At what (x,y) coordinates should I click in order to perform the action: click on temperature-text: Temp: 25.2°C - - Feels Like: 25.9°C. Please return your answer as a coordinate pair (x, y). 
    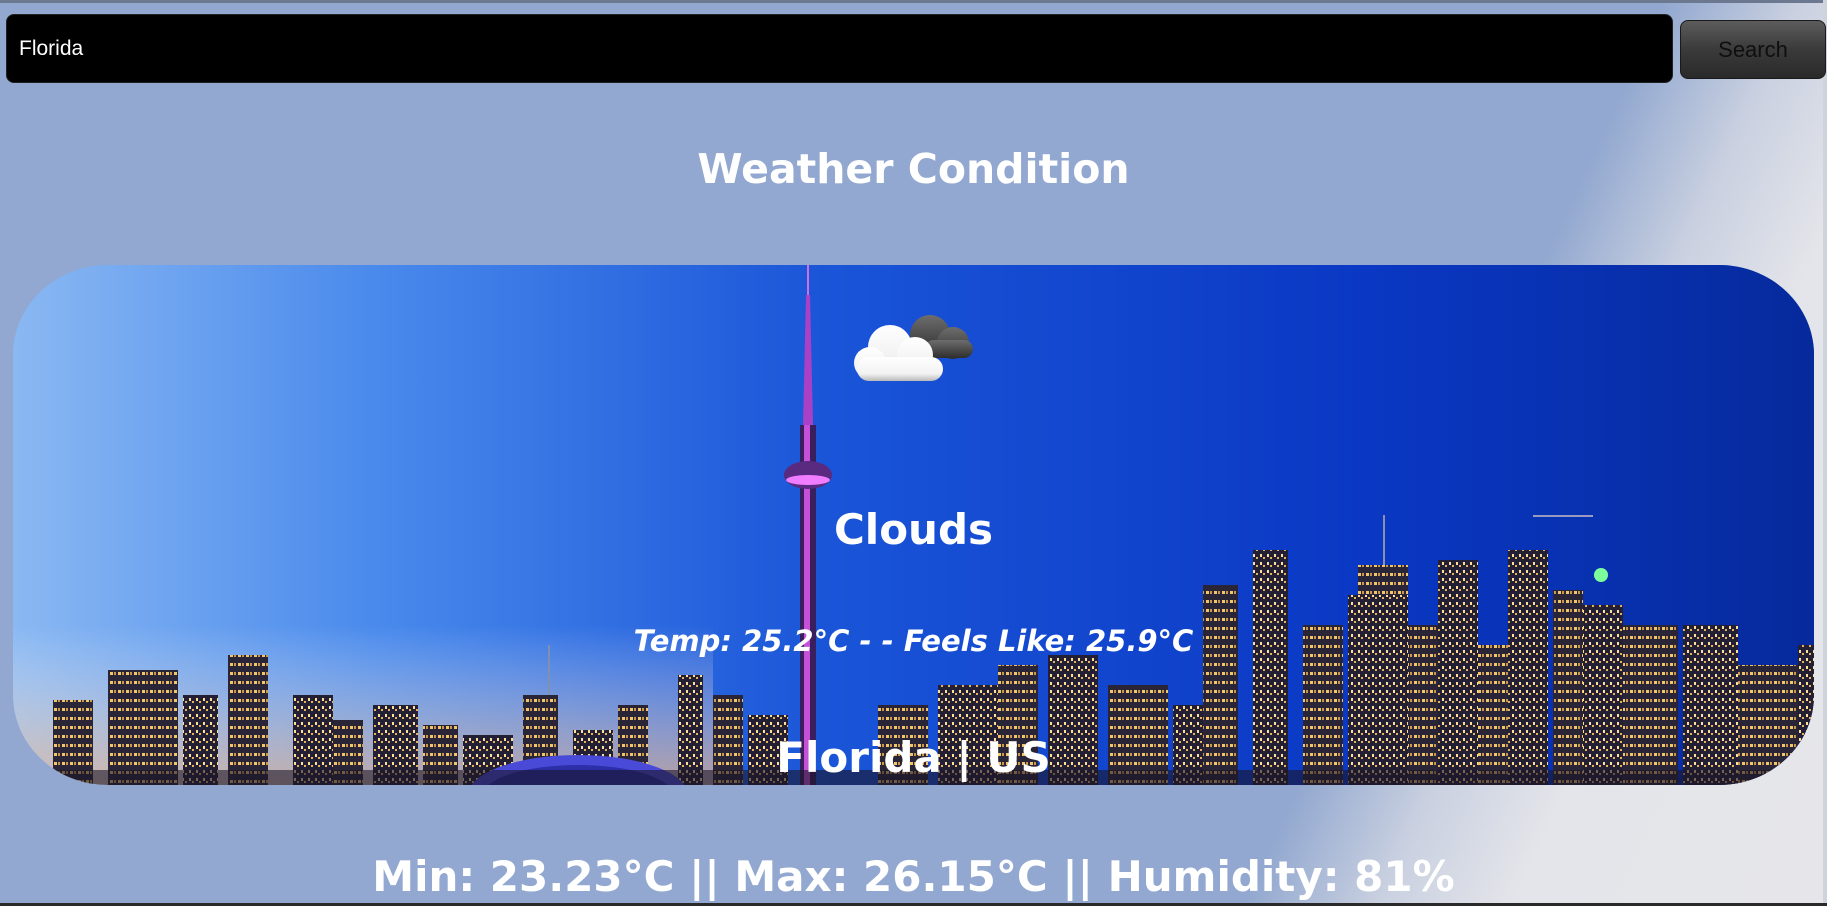
    Looking at the image, I should click on (913, 641).